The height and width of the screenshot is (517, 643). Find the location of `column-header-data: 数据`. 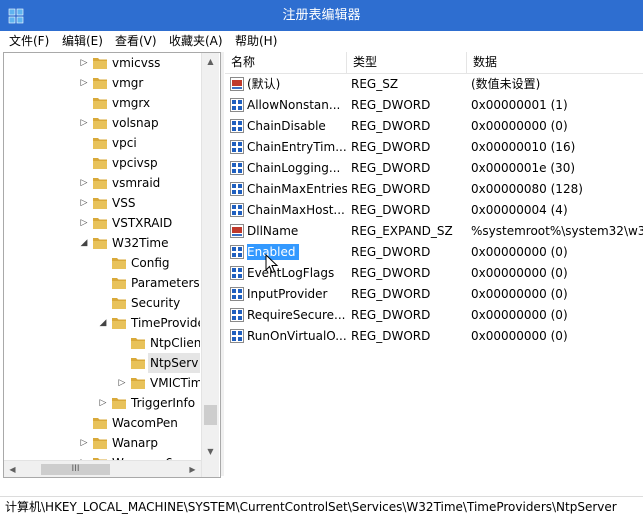

column-header-data: 数据 is located at coordinates (555, 62).